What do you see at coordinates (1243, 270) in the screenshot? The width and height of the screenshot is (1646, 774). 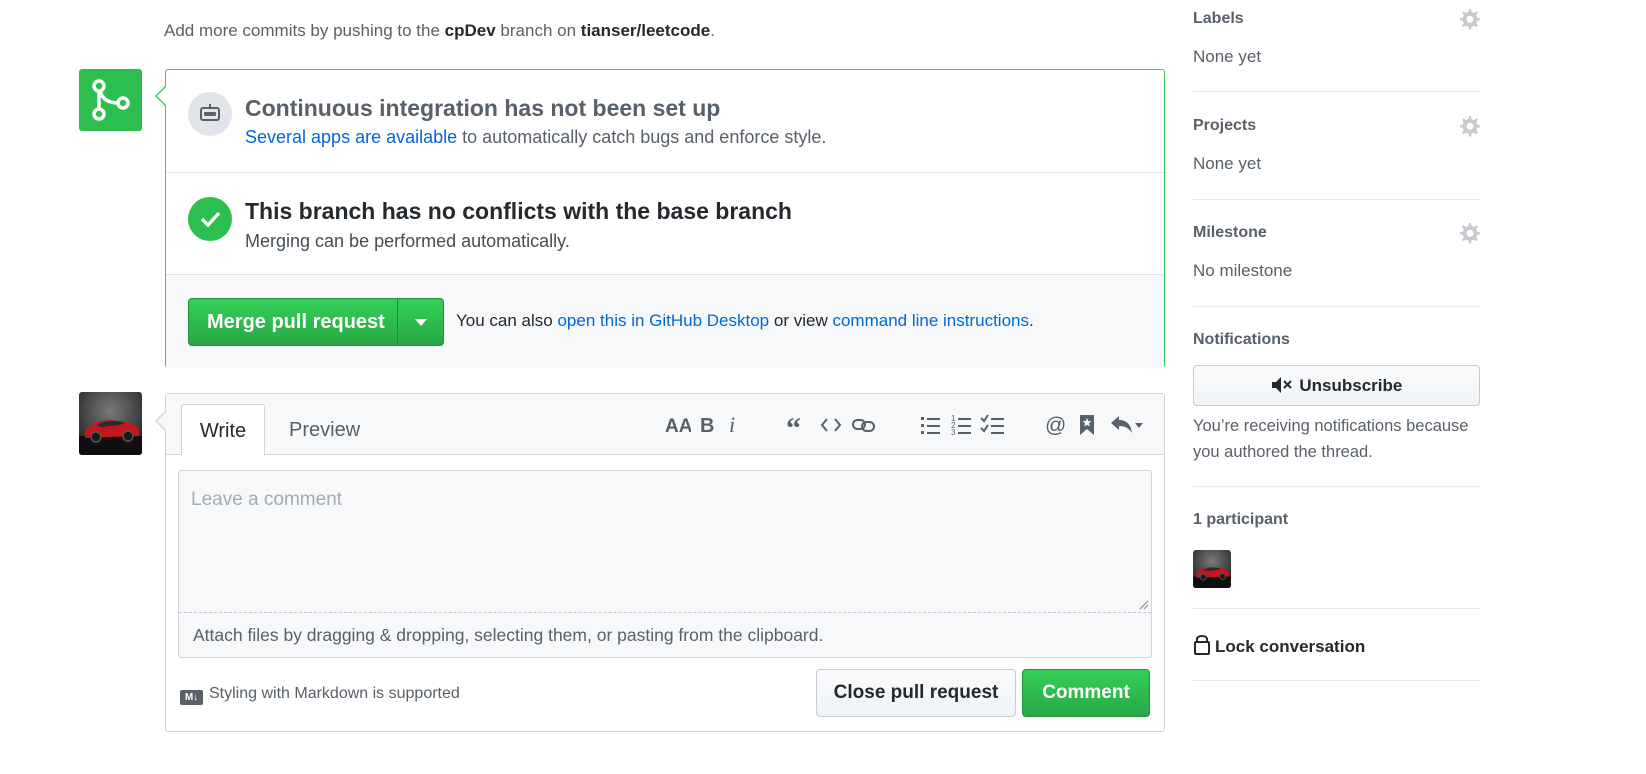 I see `milestone-value: No milestone` at bounding box center [1243, 270].